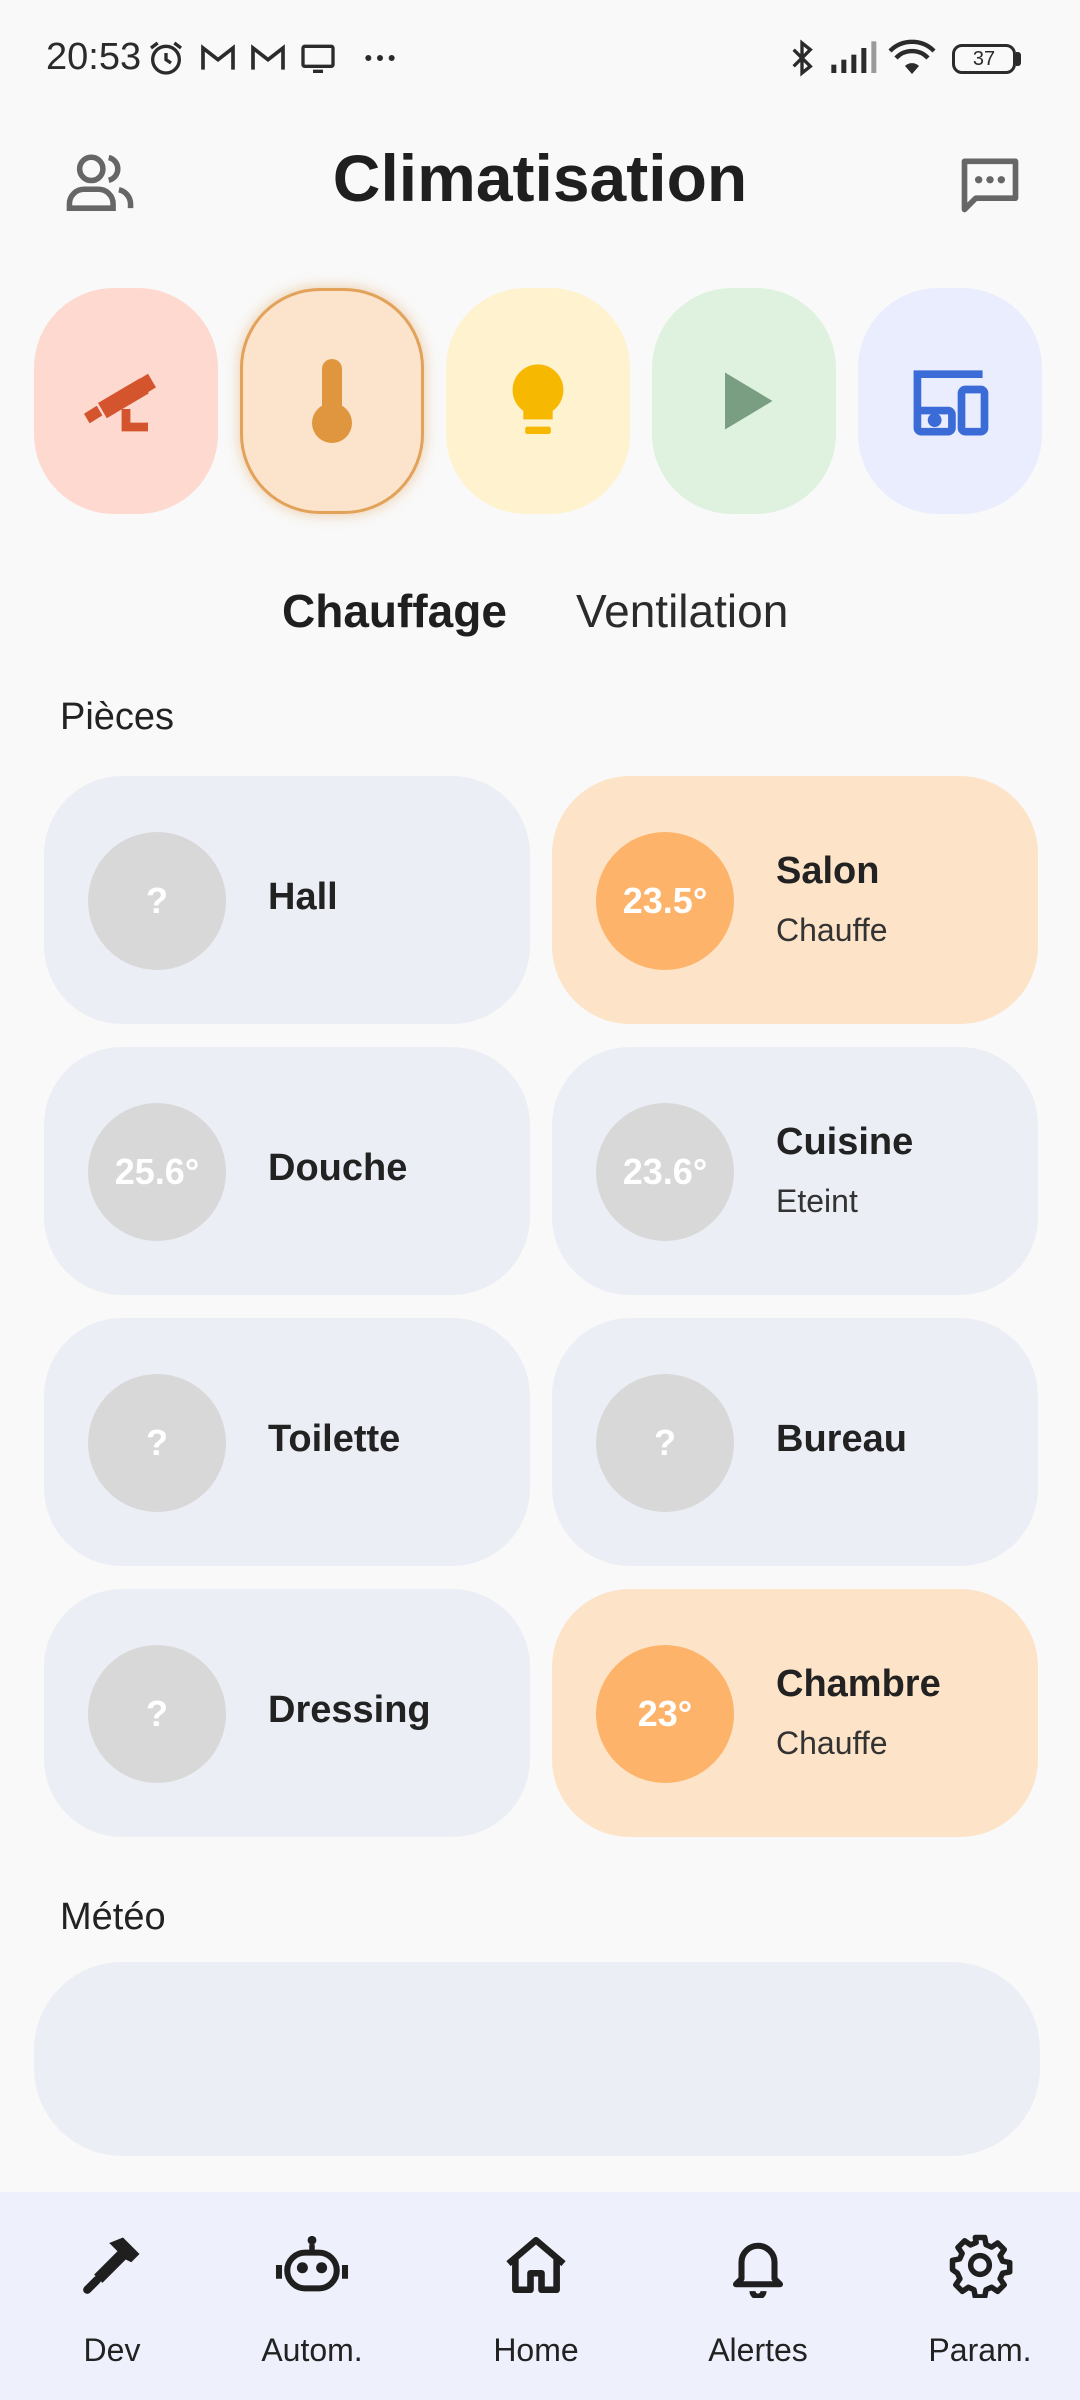  I want to click on room-card: ? Bureau, so click(795, 1442).